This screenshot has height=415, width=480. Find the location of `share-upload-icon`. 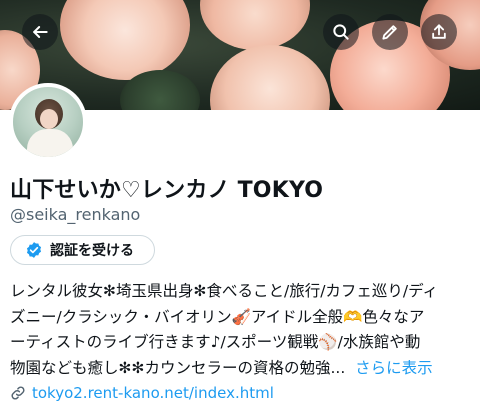

share-upload-icon is located at coordinates (439, 31).